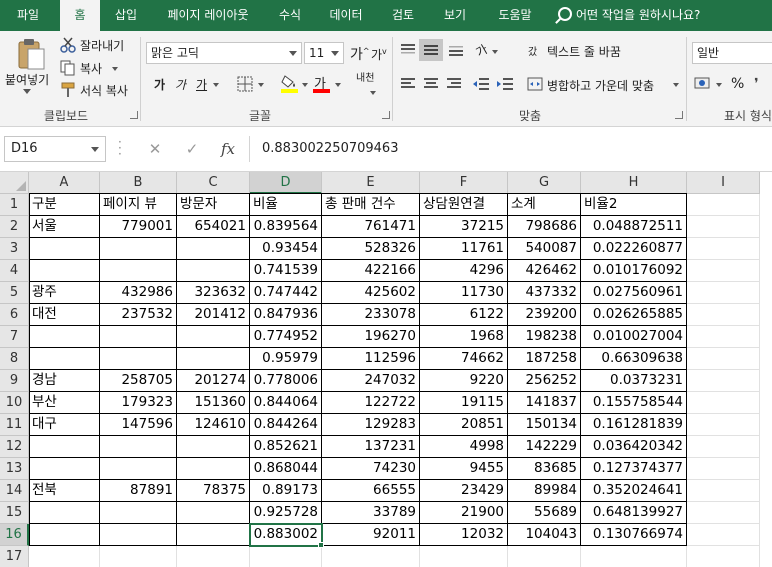  What do you see at coordinates (286, 315) in the screenshot?
I see `cell-d6: 0.847936` at bounding box center [286, 315].